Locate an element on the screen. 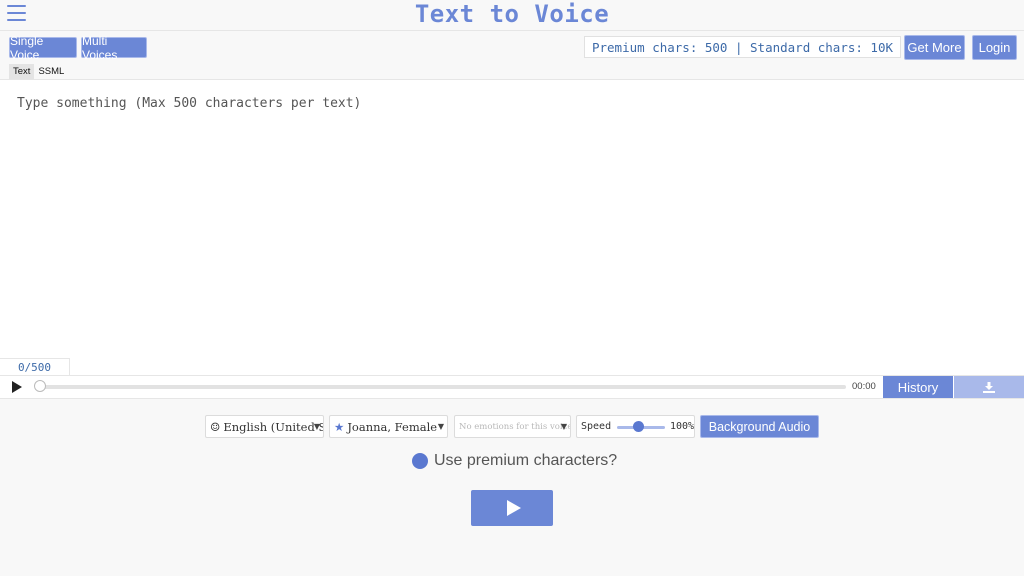 The width and height of the screenshot is (1024, 576). seek-handle is located at coordinates (40, 386).